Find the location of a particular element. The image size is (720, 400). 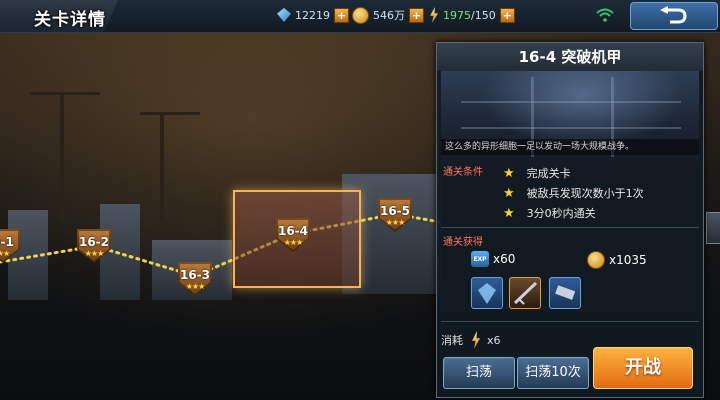

cost-value: x6 is located at coordinates (494, 340).